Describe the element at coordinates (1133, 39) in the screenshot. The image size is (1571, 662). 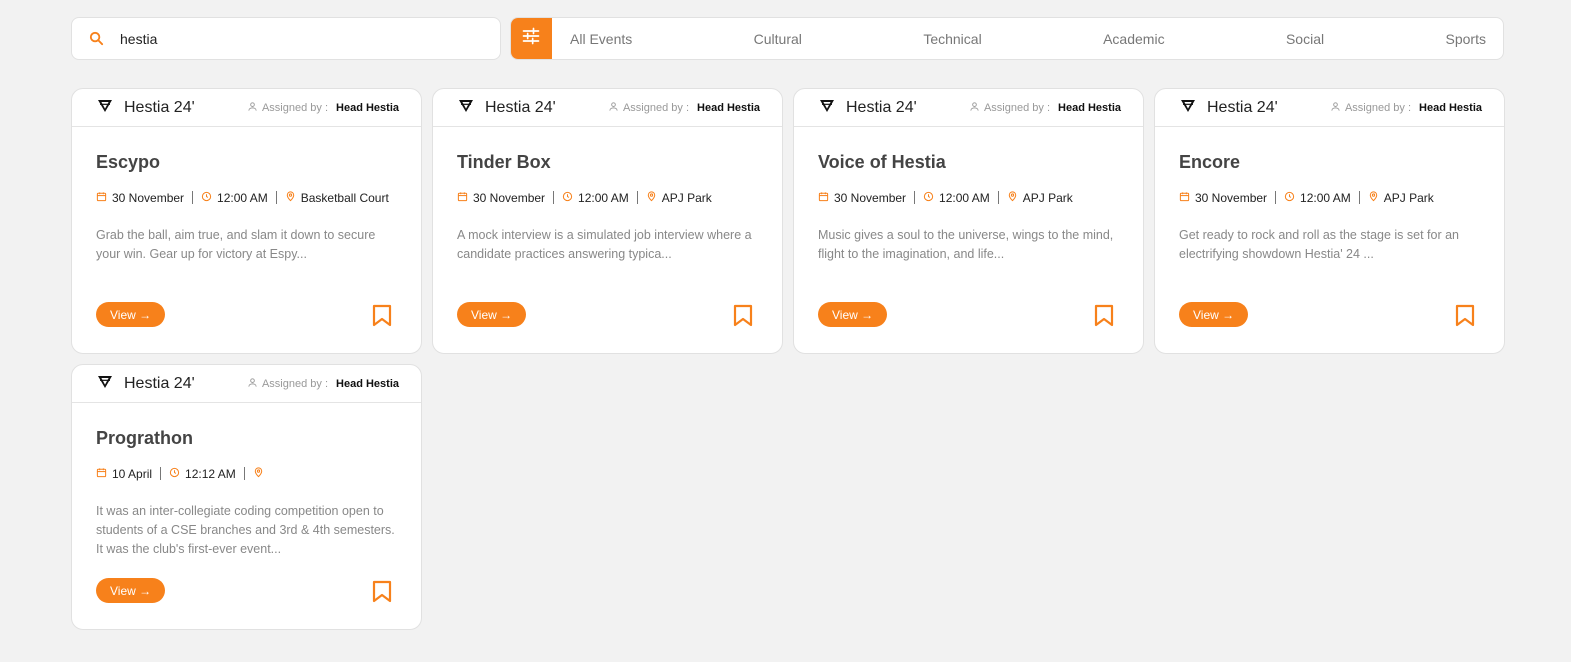
I see `tab-academic: Academic` at that location.